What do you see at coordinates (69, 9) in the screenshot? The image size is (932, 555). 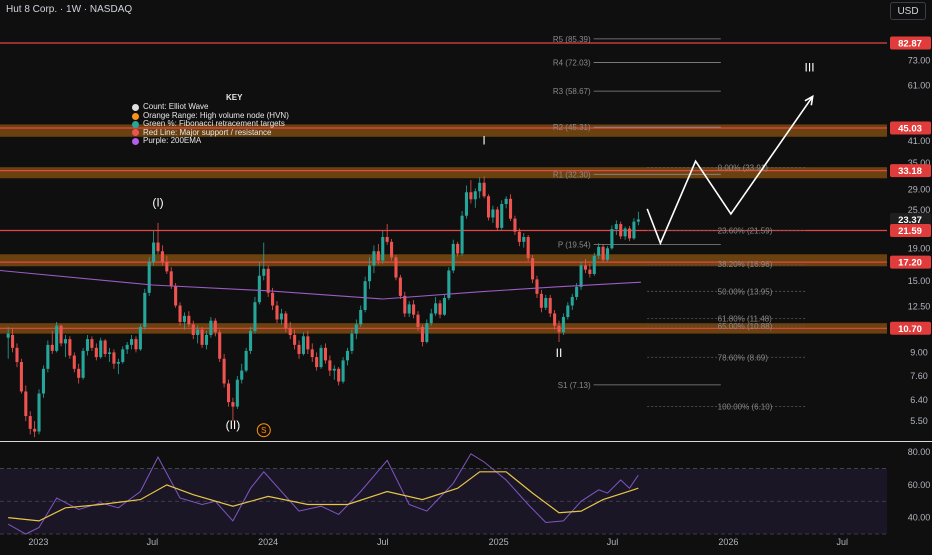 I see `symbol-title: Hut 8 Corp. · 1W · NASDAQ` at bounding box center [69, 9].